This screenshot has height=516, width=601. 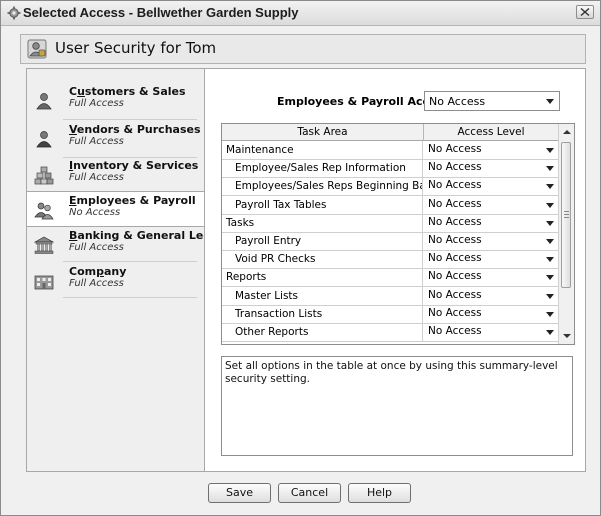 What do you see at coordinates (37, 49) in the screenshot?
I see `user-security-icon` at bounding box center [37, 49].